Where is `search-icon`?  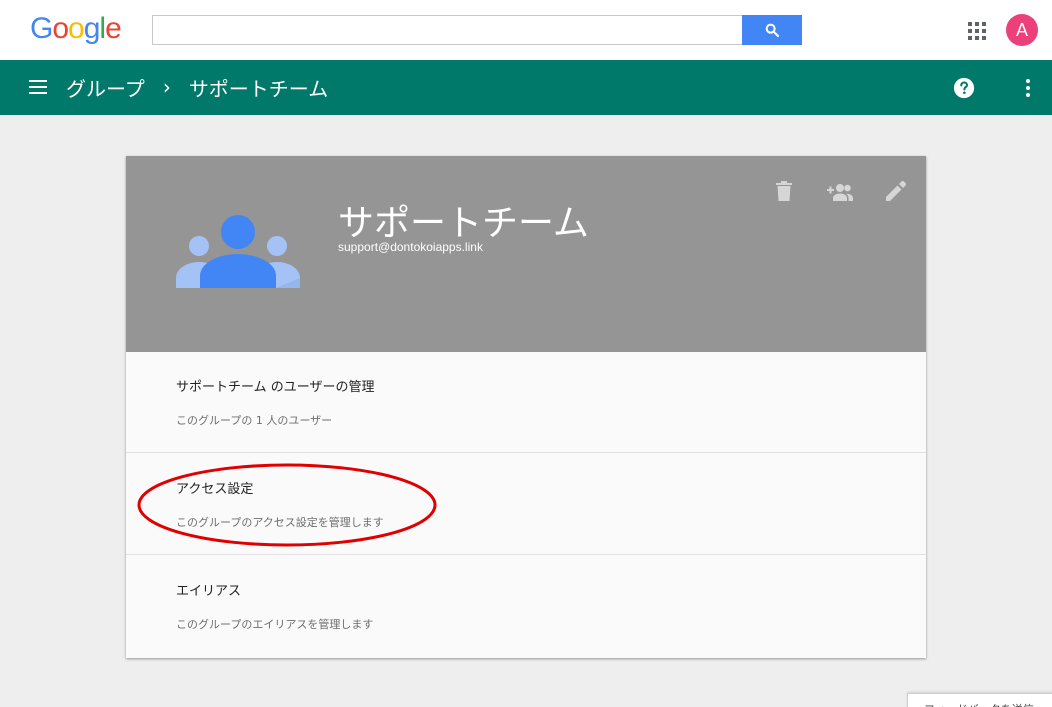
search-icon is located at coordinates (772, 30).